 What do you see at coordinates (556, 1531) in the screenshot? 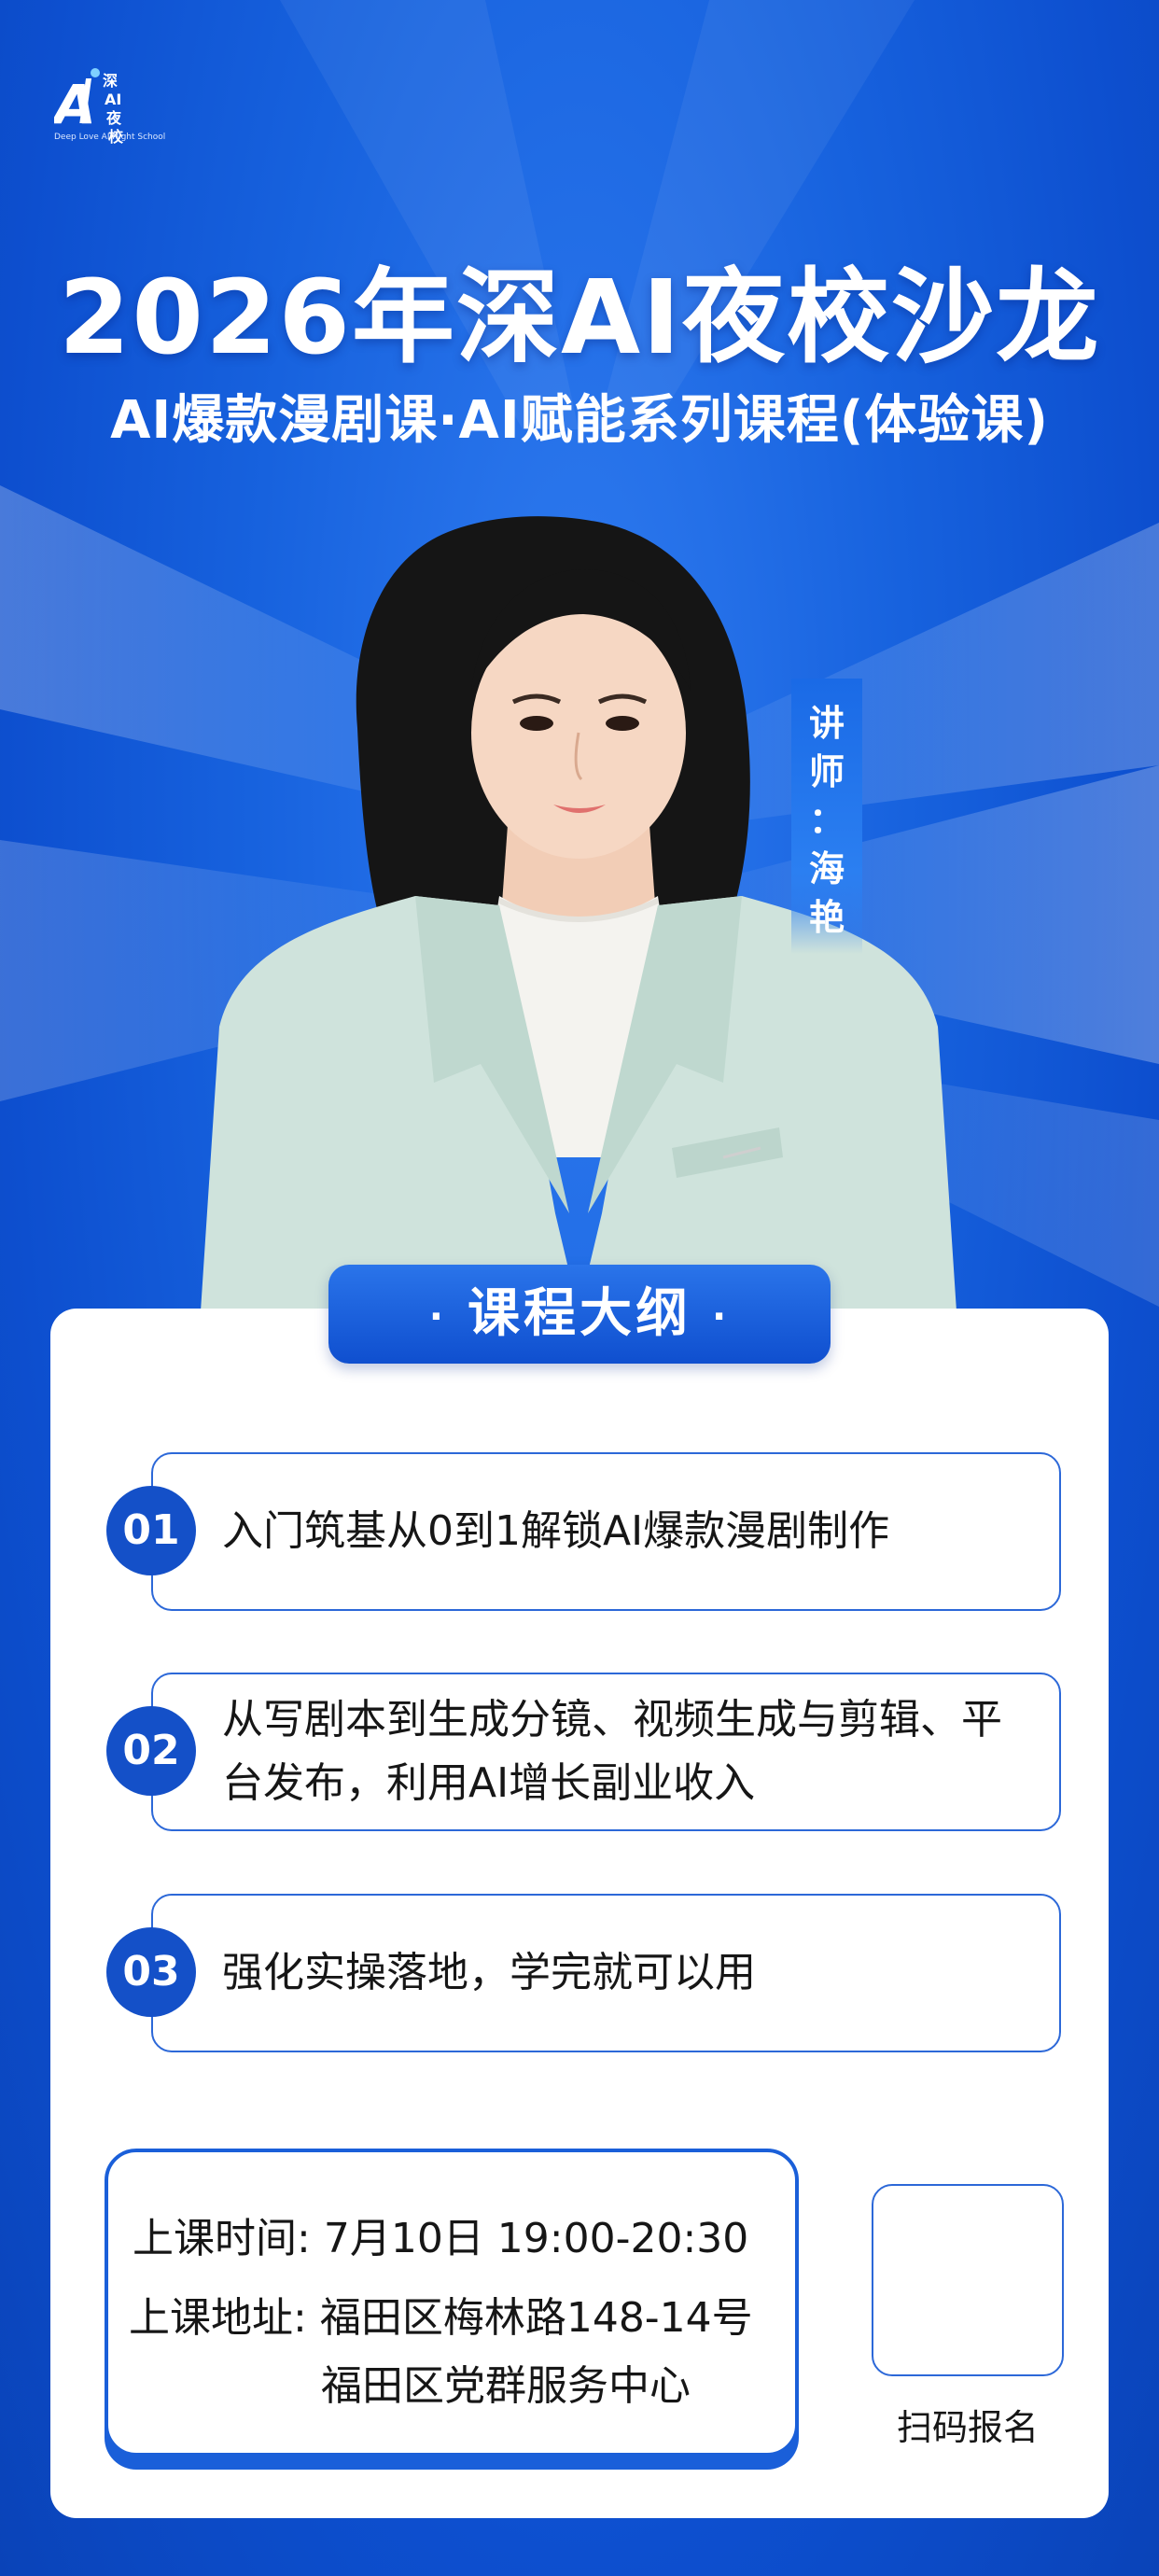
I see `outline-item-text: 入门筑基从0到1解锁AI爆款漫剧制作` at bounding box center [556, 1531].